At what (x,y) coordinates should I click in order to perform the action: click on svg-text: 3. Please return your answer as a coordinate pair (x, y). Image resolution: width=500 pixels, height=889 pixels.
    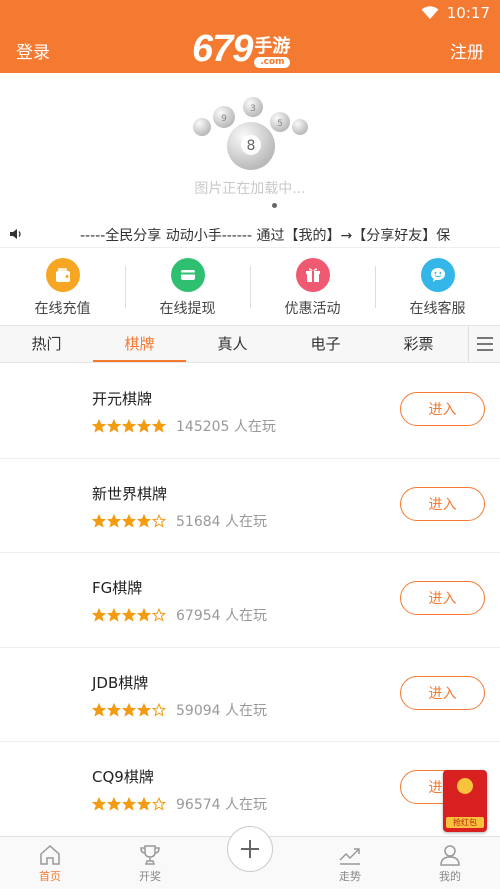
    Looking at the image, I should click on (253, 109).